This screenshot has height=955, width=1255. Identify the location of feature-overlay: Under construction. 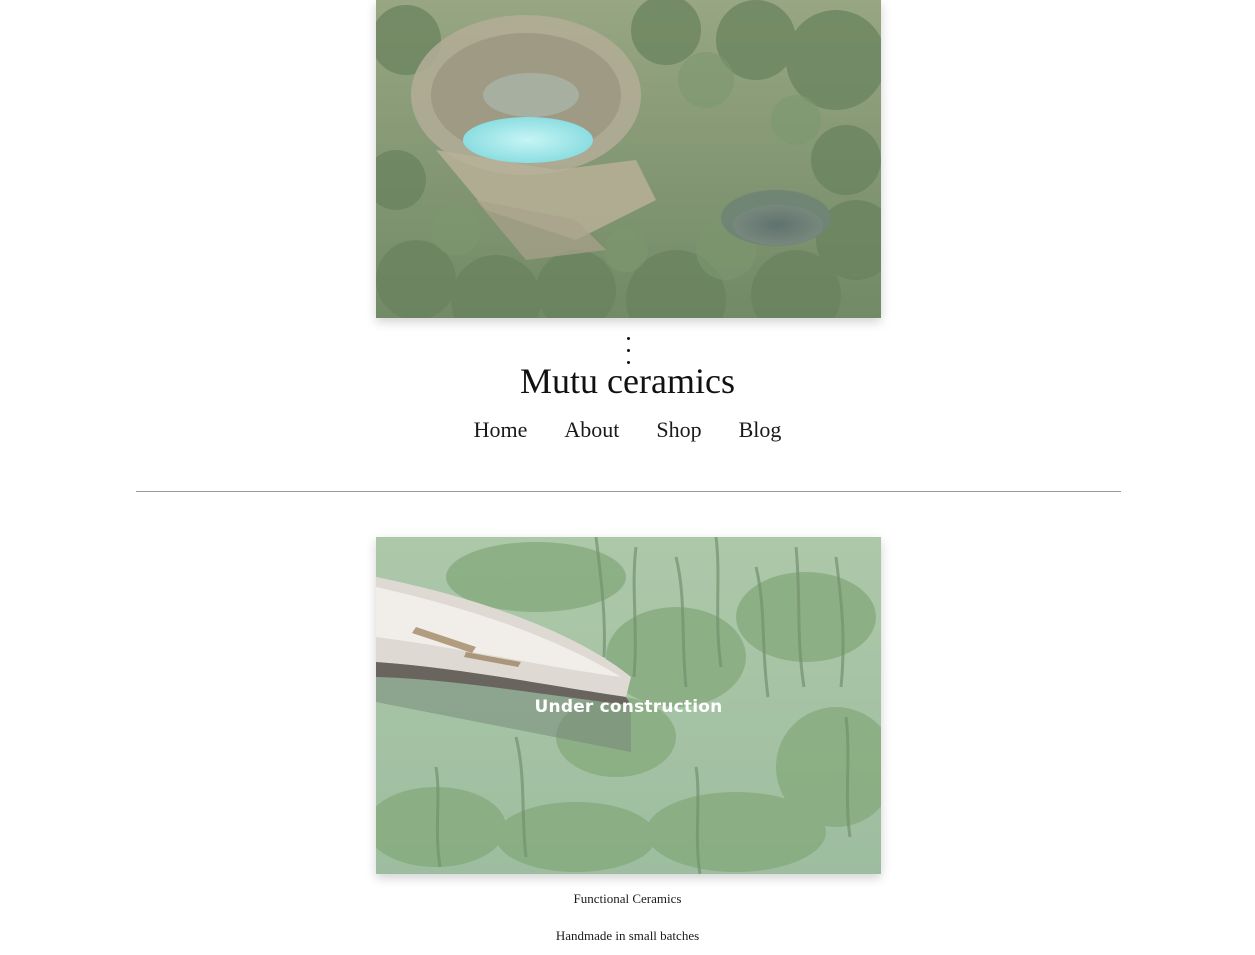
(628, 705).